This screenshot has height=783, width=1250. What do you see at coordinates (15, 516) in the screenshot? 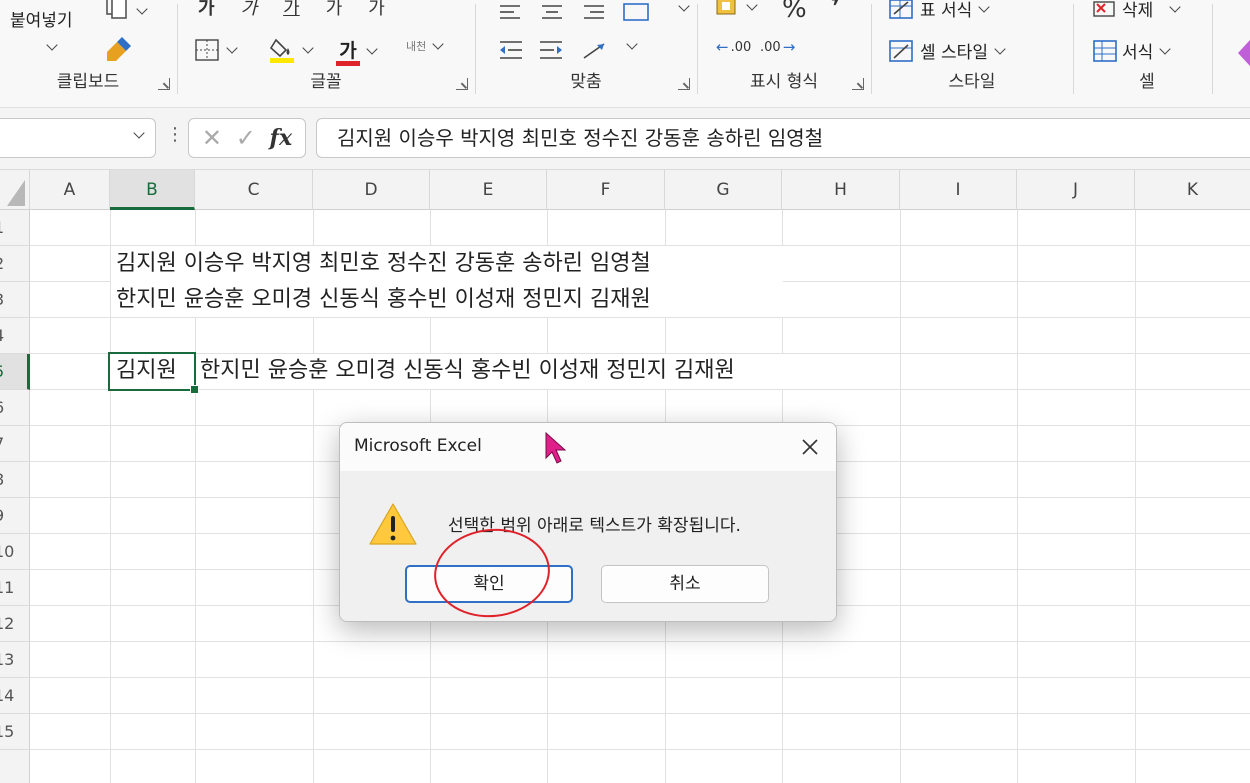
I see `row-header: 9` at bounding box center [15, 516].